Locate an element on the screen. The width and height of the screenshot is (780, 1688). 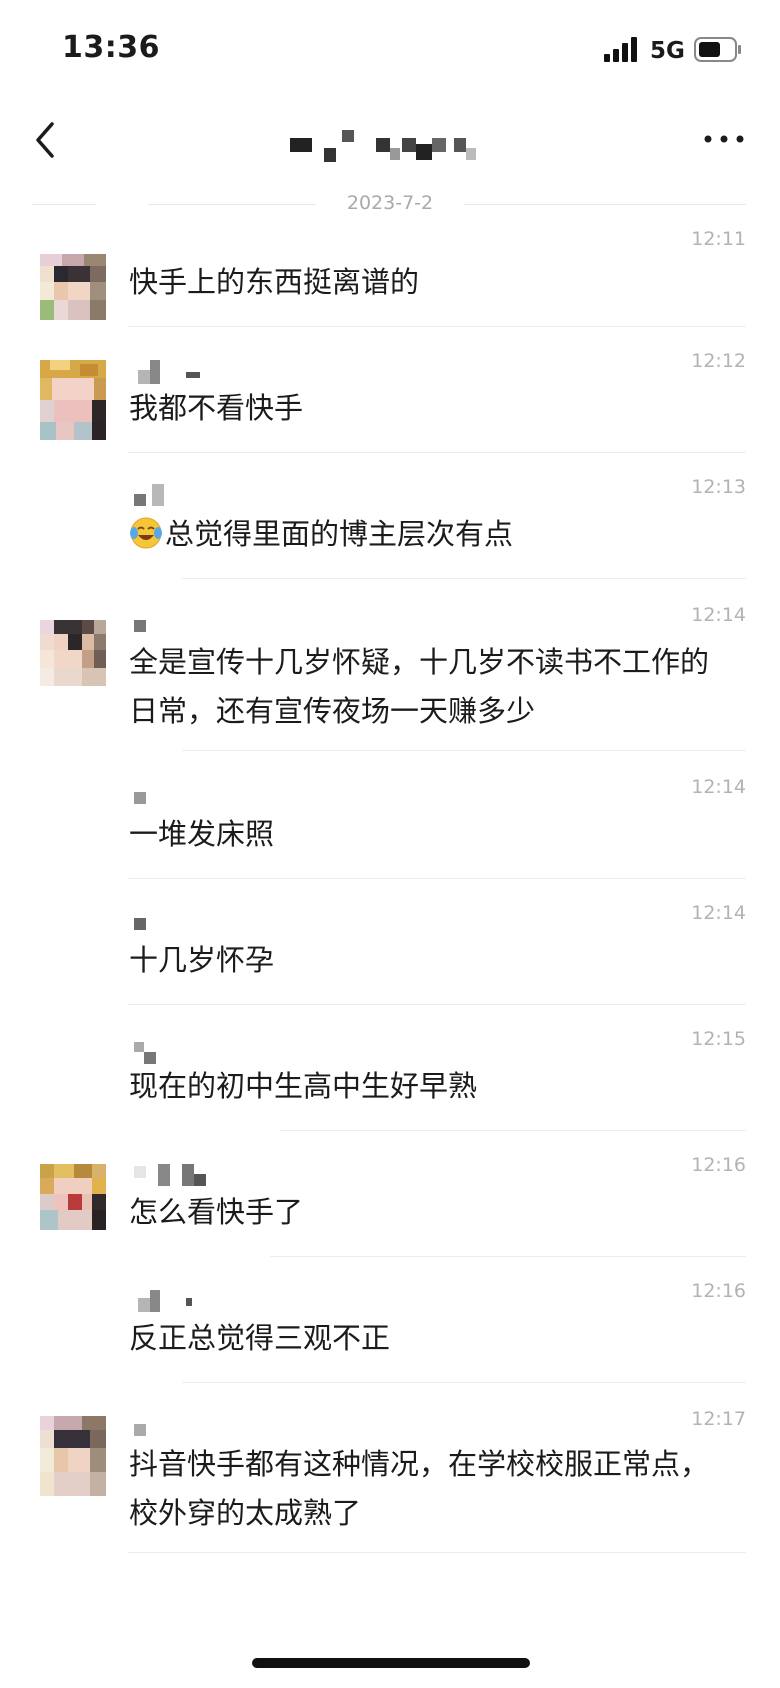
cellular-signal-icon is located at coordinates (620, 49).